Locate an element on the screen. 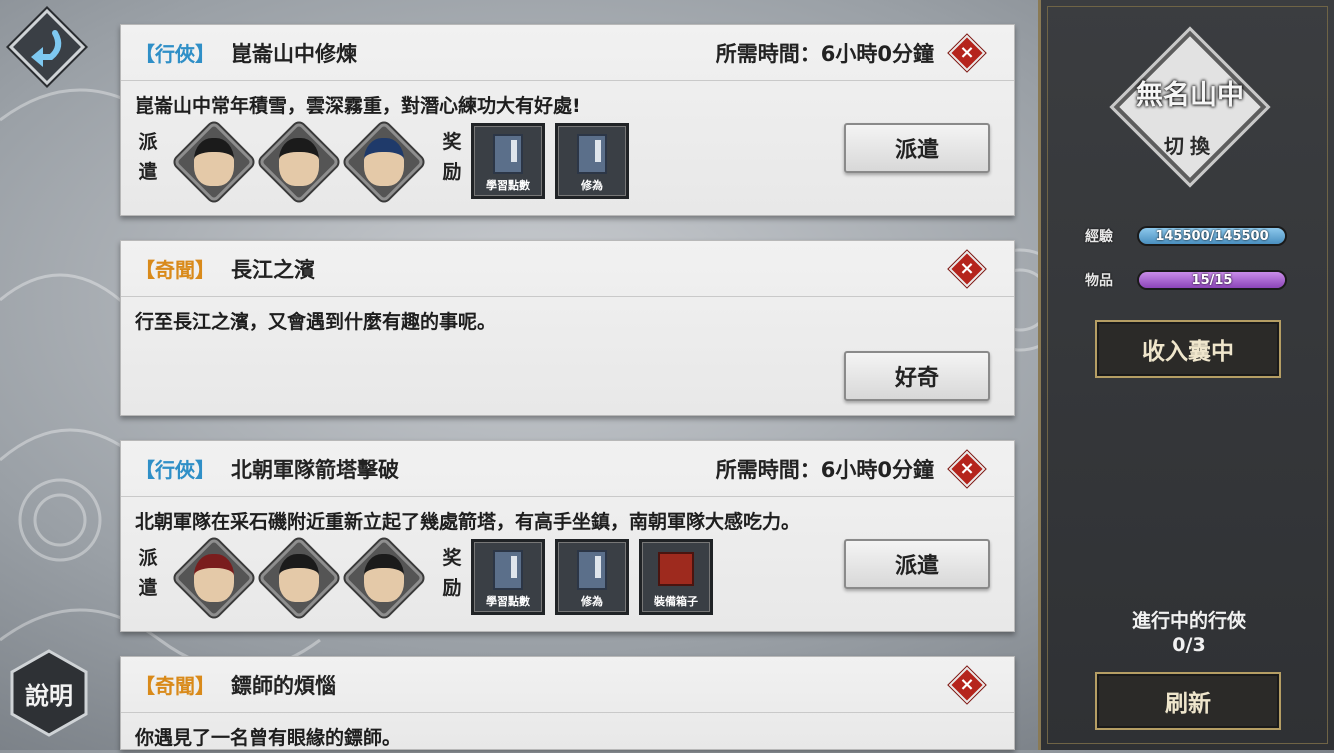  switch-label: 切換 is located at coordinates (1190, 146).